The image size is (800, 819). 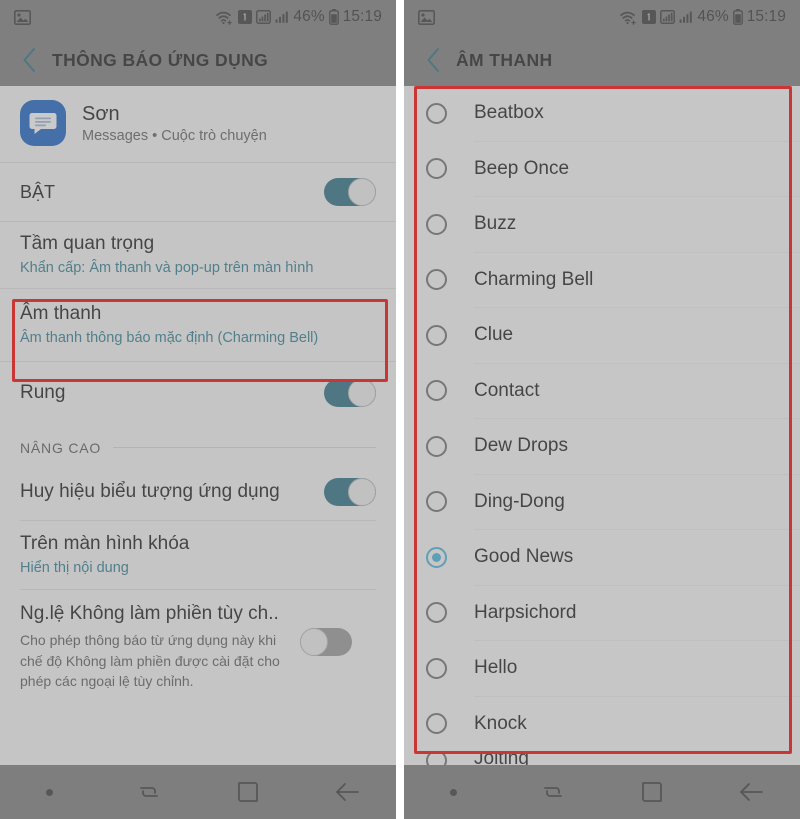 I want to click on section-divider-line, so click(x=244, y=448).